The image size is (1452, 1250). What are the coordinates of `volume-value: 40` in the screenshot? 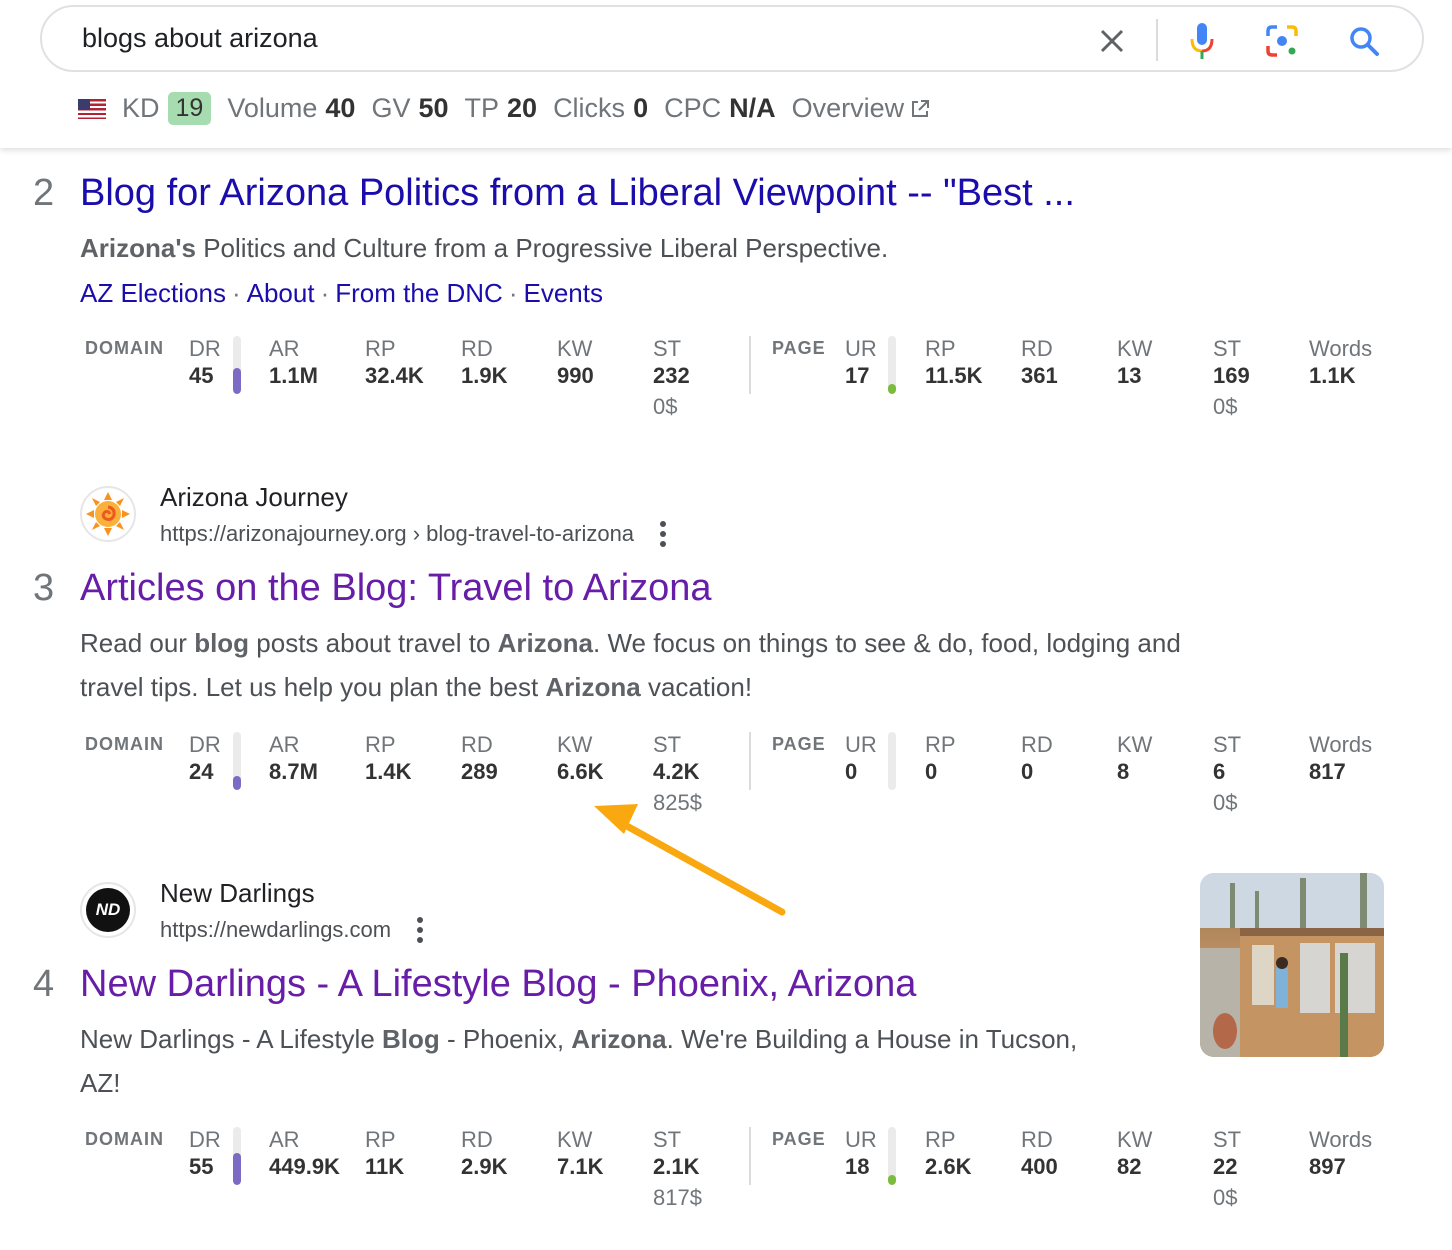 It's located at (340, 108).